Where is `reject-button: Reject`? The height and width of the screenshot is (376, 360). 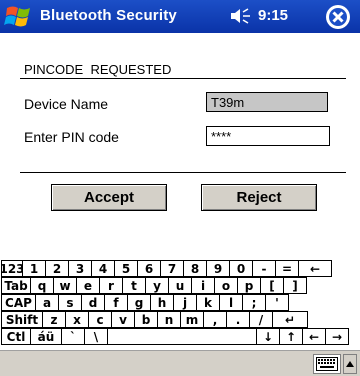
reject-button: Reject is located at coordinates (259, 197).